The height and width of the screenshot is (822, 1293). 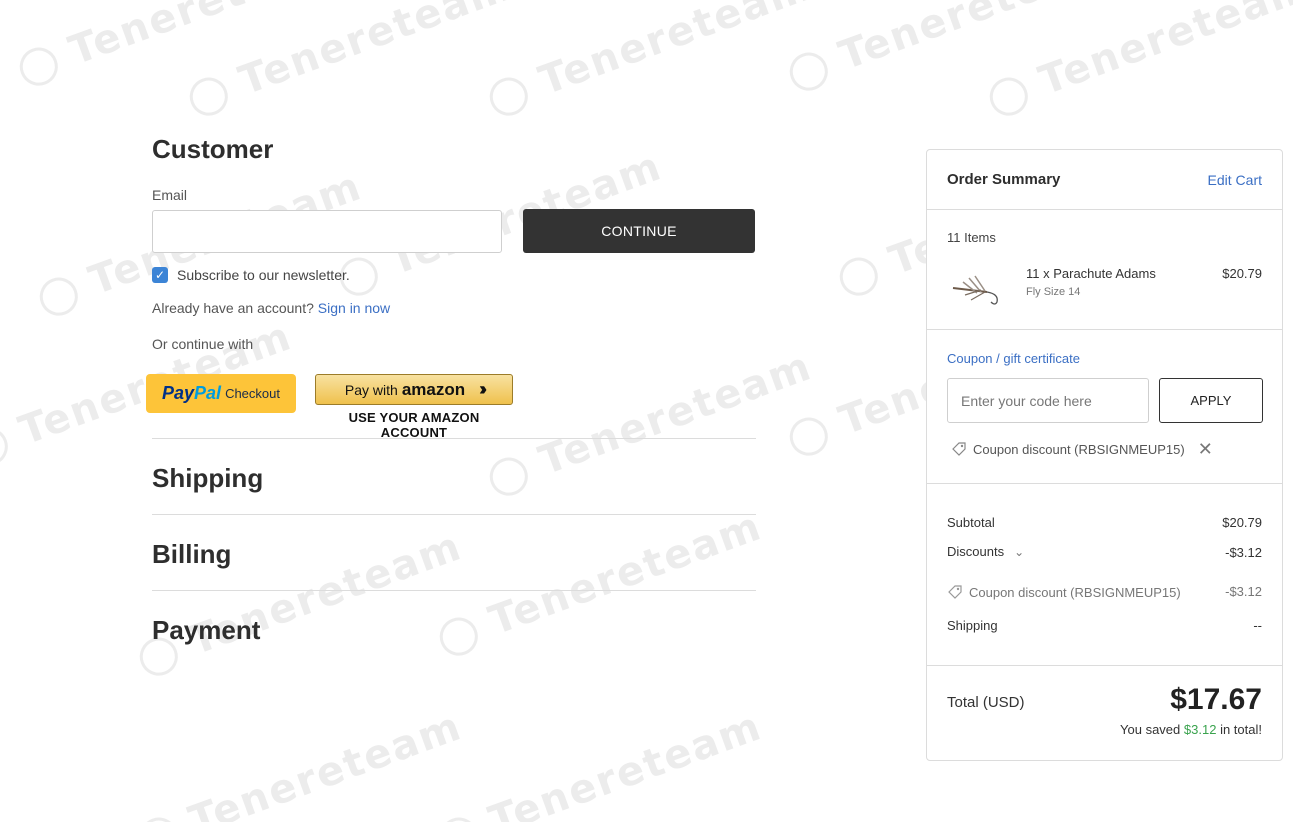 I want to click on discount-detail-label: Coupon discount (RBSIGNMEUP15), so click(x=1075, y=592).